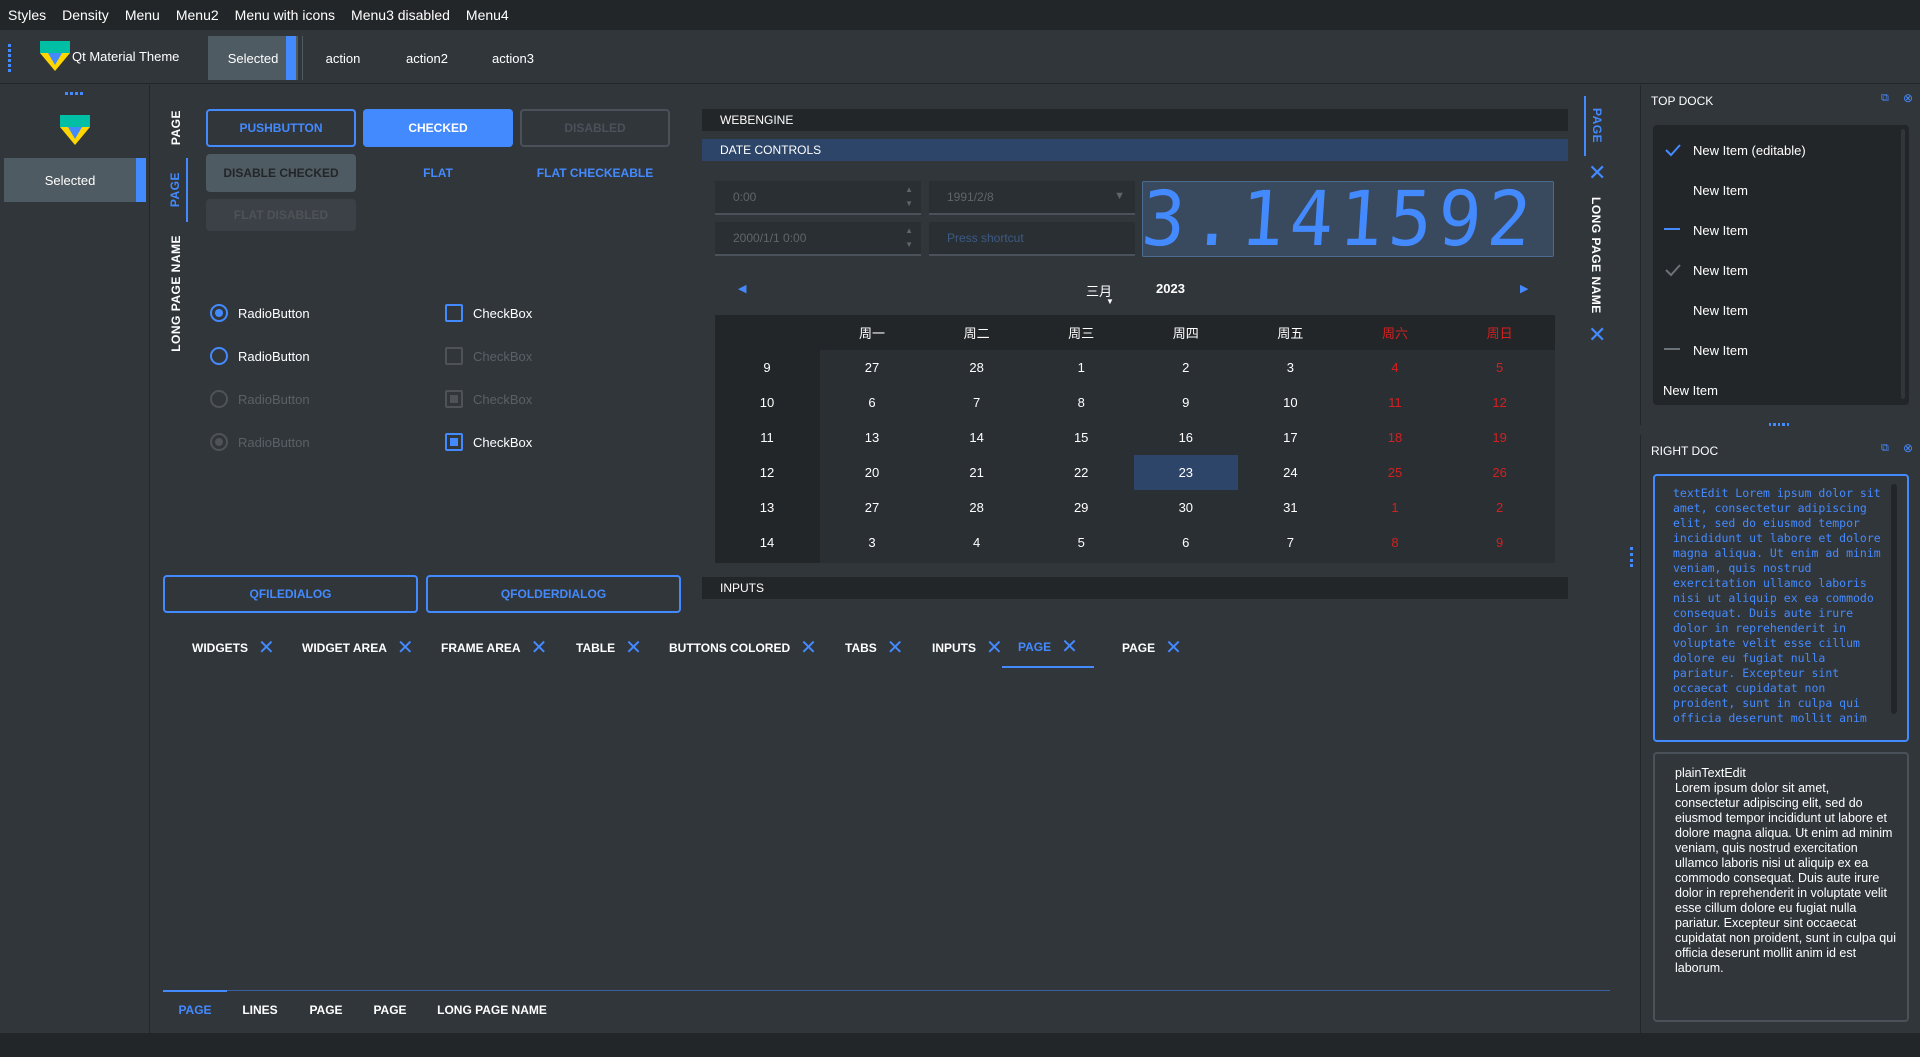  I want to click on radio-row-1: RadioButton, so click(260, 313).